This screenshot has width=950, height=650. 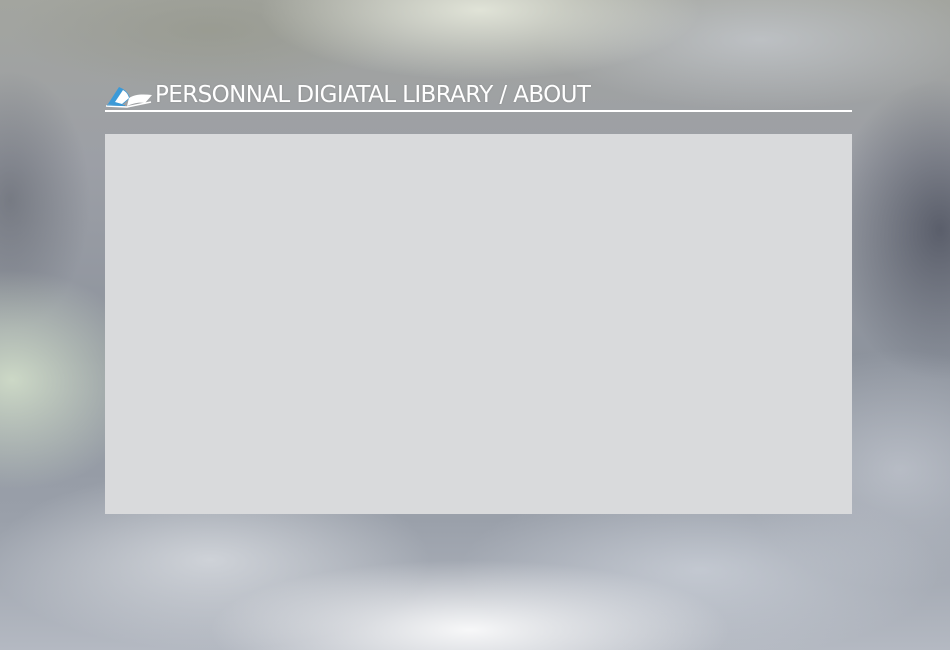 I want to click on open-book-icon, so click(x=128, y=97).